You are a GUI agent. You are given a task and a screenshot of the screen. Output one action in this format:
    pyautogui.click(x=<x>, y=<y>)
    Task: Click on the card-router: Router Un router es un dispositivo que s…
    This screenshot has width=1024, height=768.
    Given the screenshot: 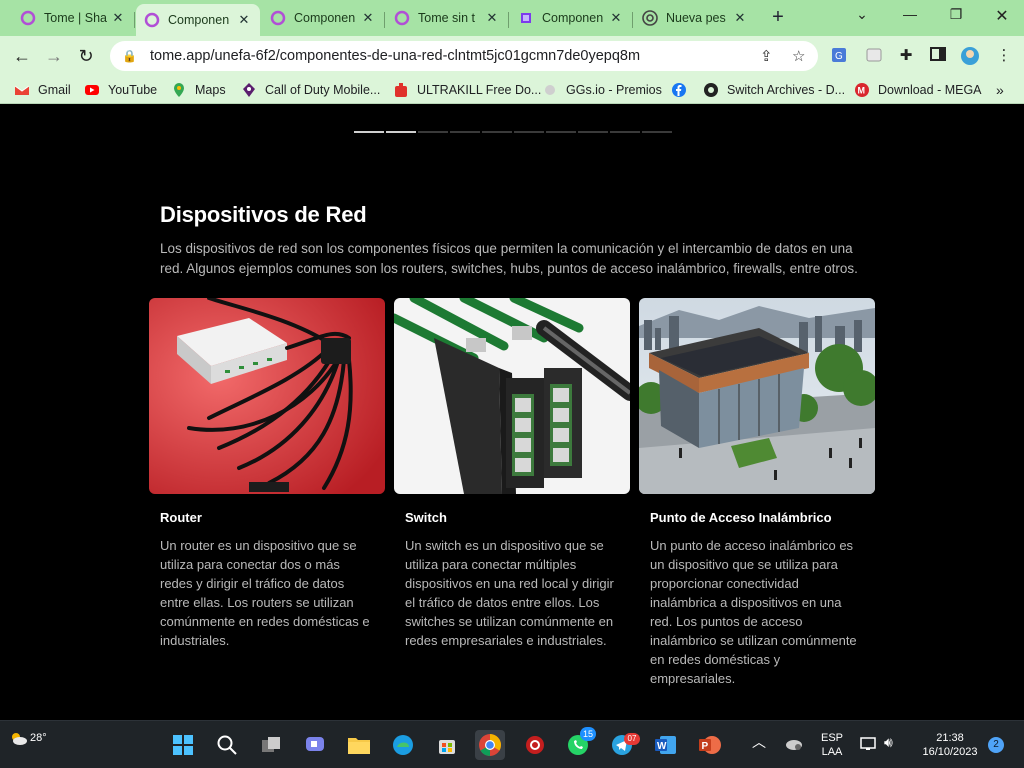 What is the action you would take?
    pyautogui.click(x=267, y=473)
    